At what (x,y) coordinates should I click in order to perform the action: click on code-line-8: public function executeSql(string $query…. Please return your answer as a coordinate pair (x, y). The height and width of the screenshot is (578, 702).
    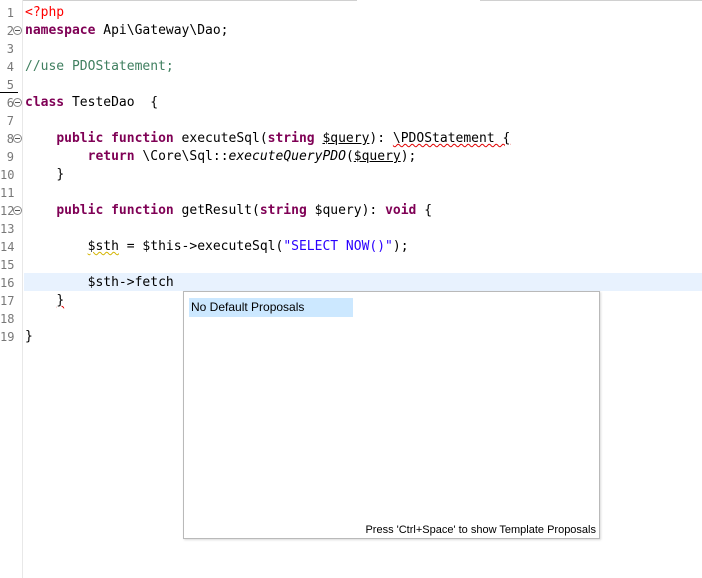
    Looking at the image, I should click on (267, 139).